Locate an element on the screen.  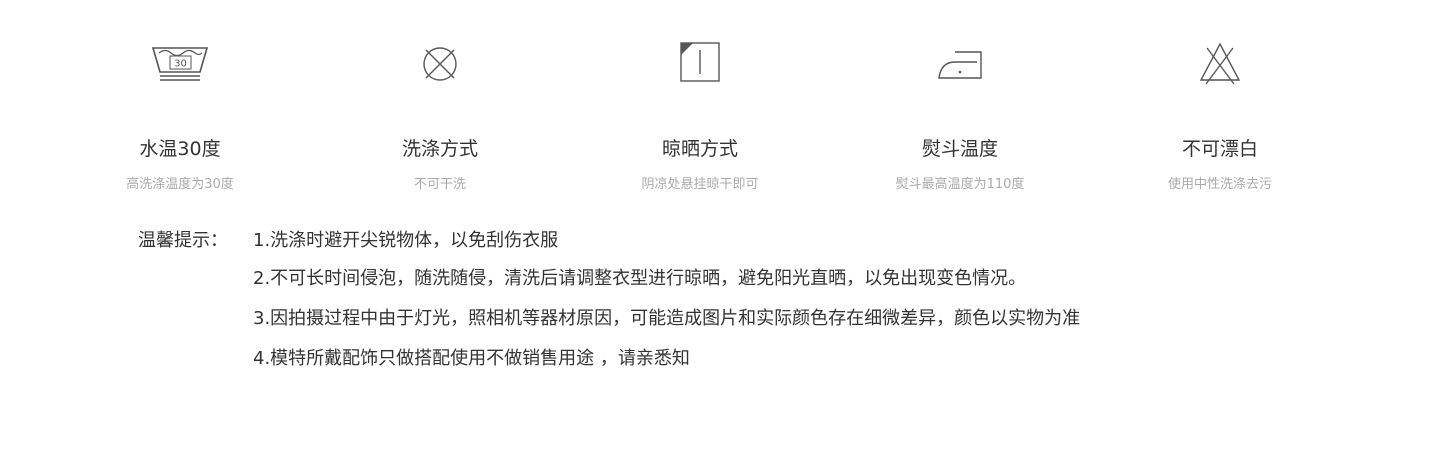
wash-30-basin-icon: 30 is located at coordinates (180, 63).